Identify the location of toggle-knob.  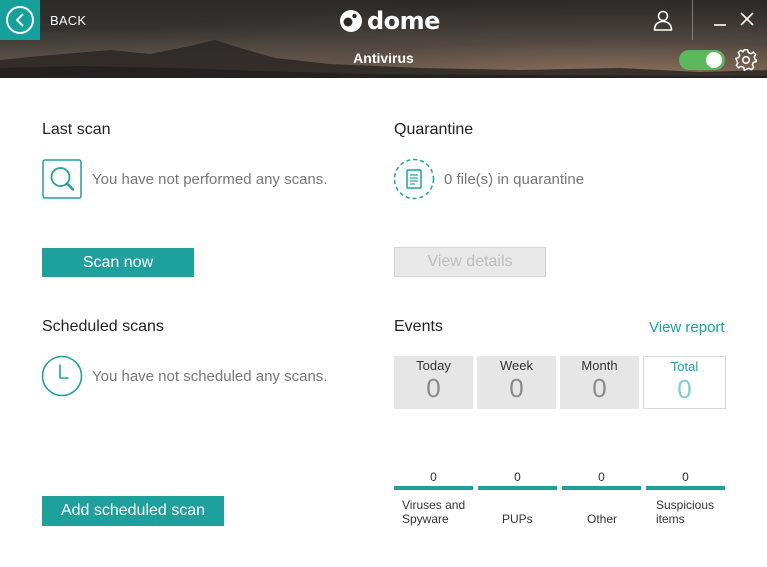
(714, 60).